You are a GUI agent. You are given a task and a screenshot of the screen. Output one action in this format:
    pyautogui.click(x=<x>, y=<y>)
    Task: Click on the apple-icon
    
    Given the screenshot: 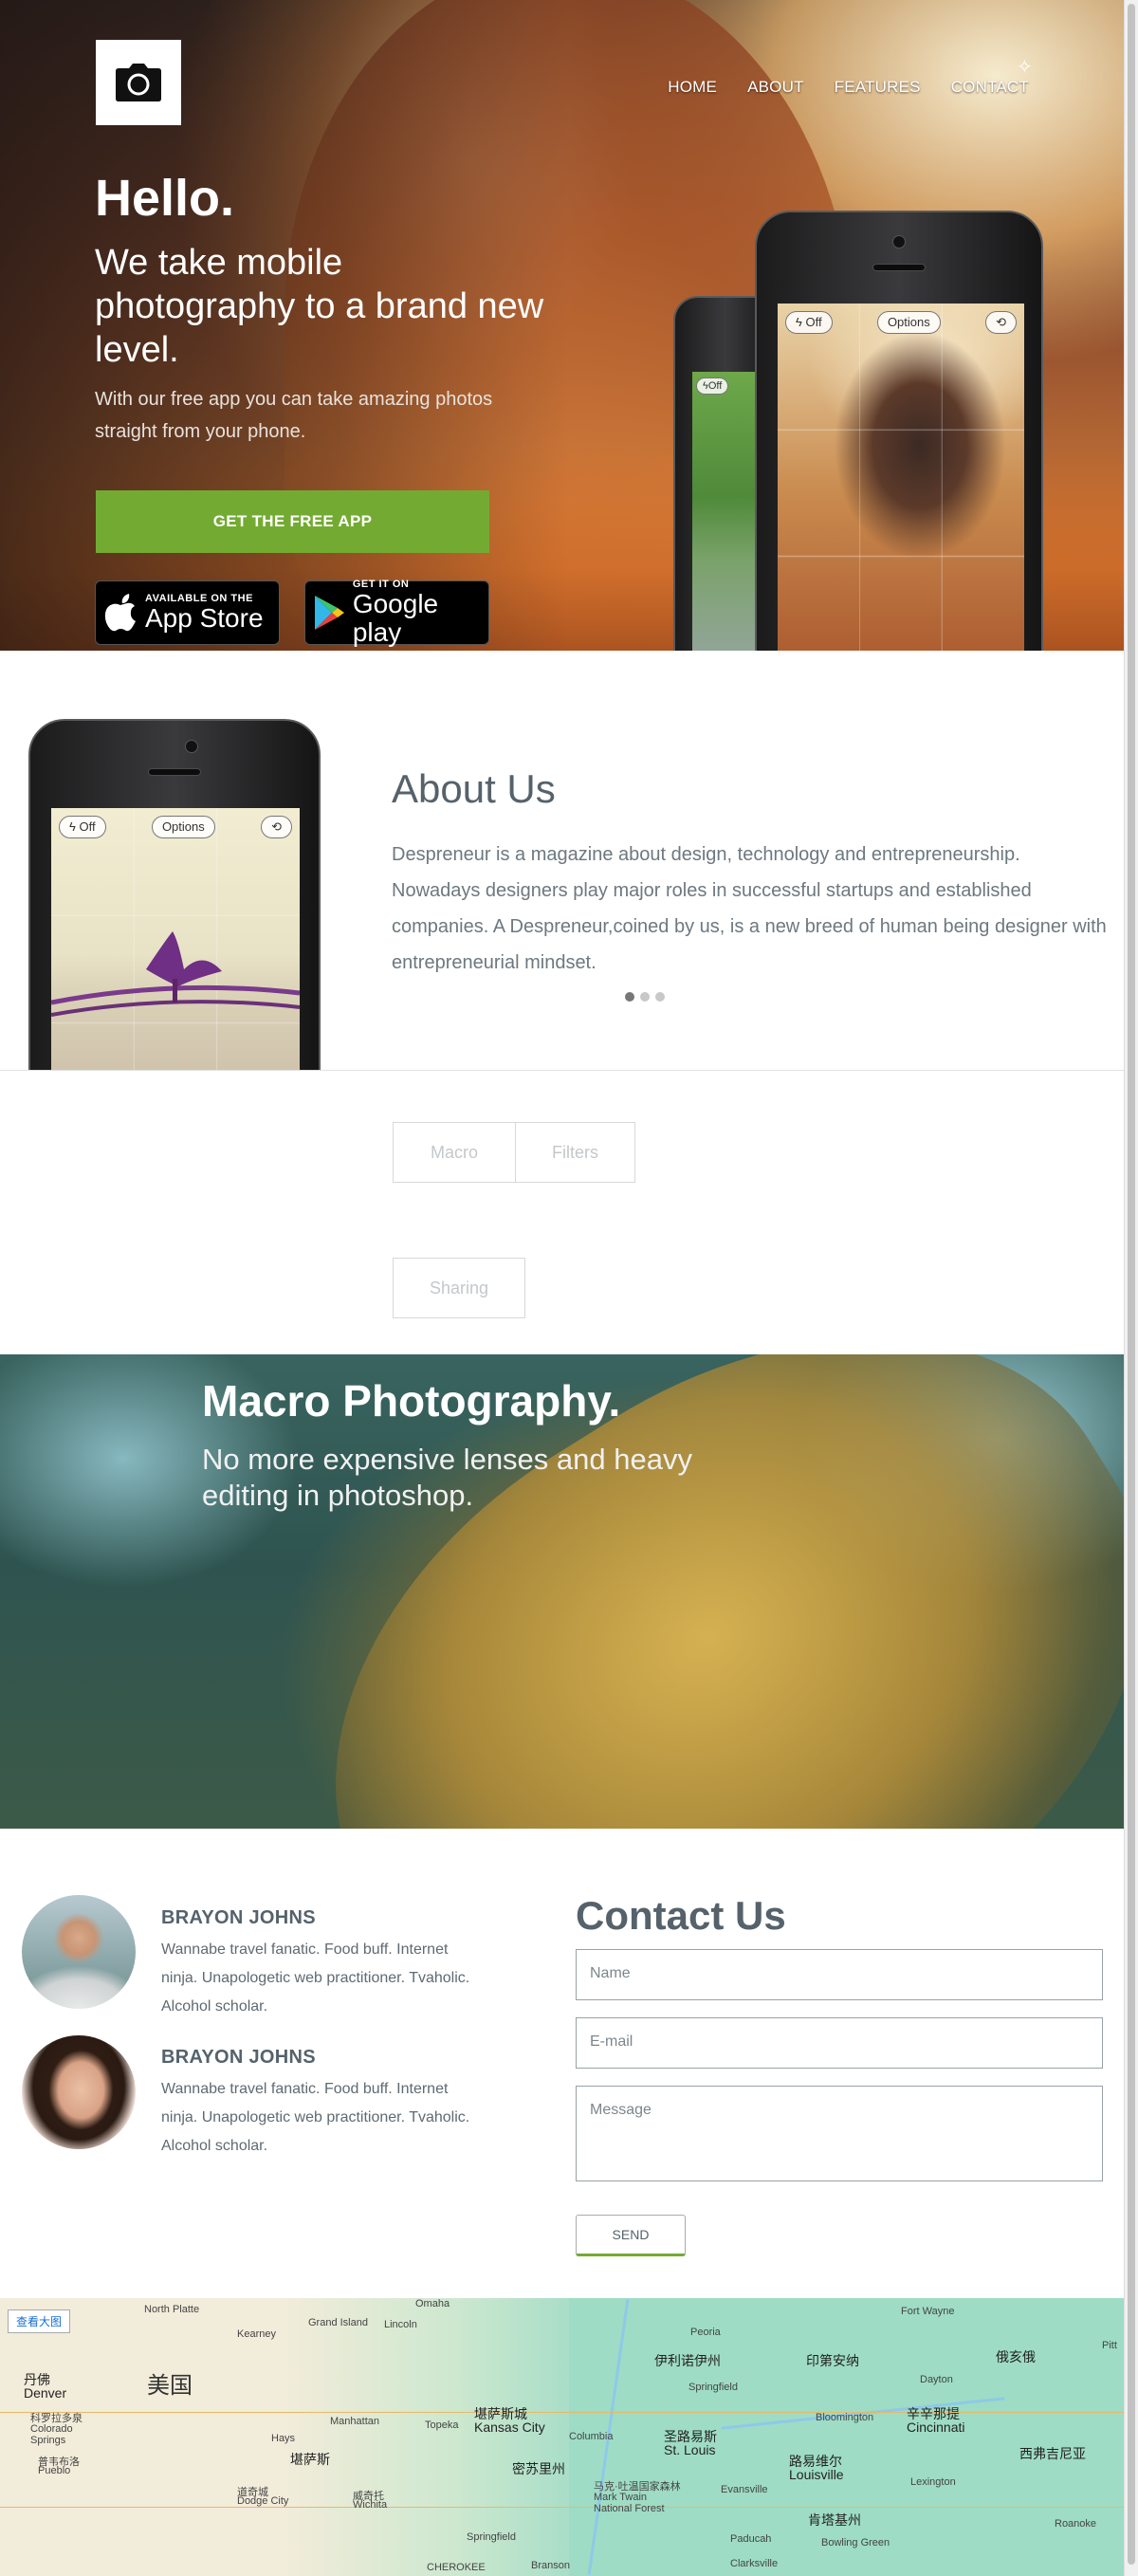 What is the action you would take?
    pyautogui.click(x=120, y=613)
    